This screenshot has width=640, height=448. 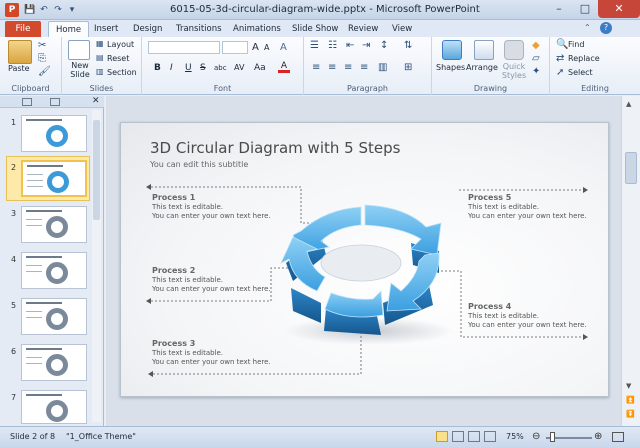 I want to click on arrange-button: Arrange, so click(x=482, y=67).